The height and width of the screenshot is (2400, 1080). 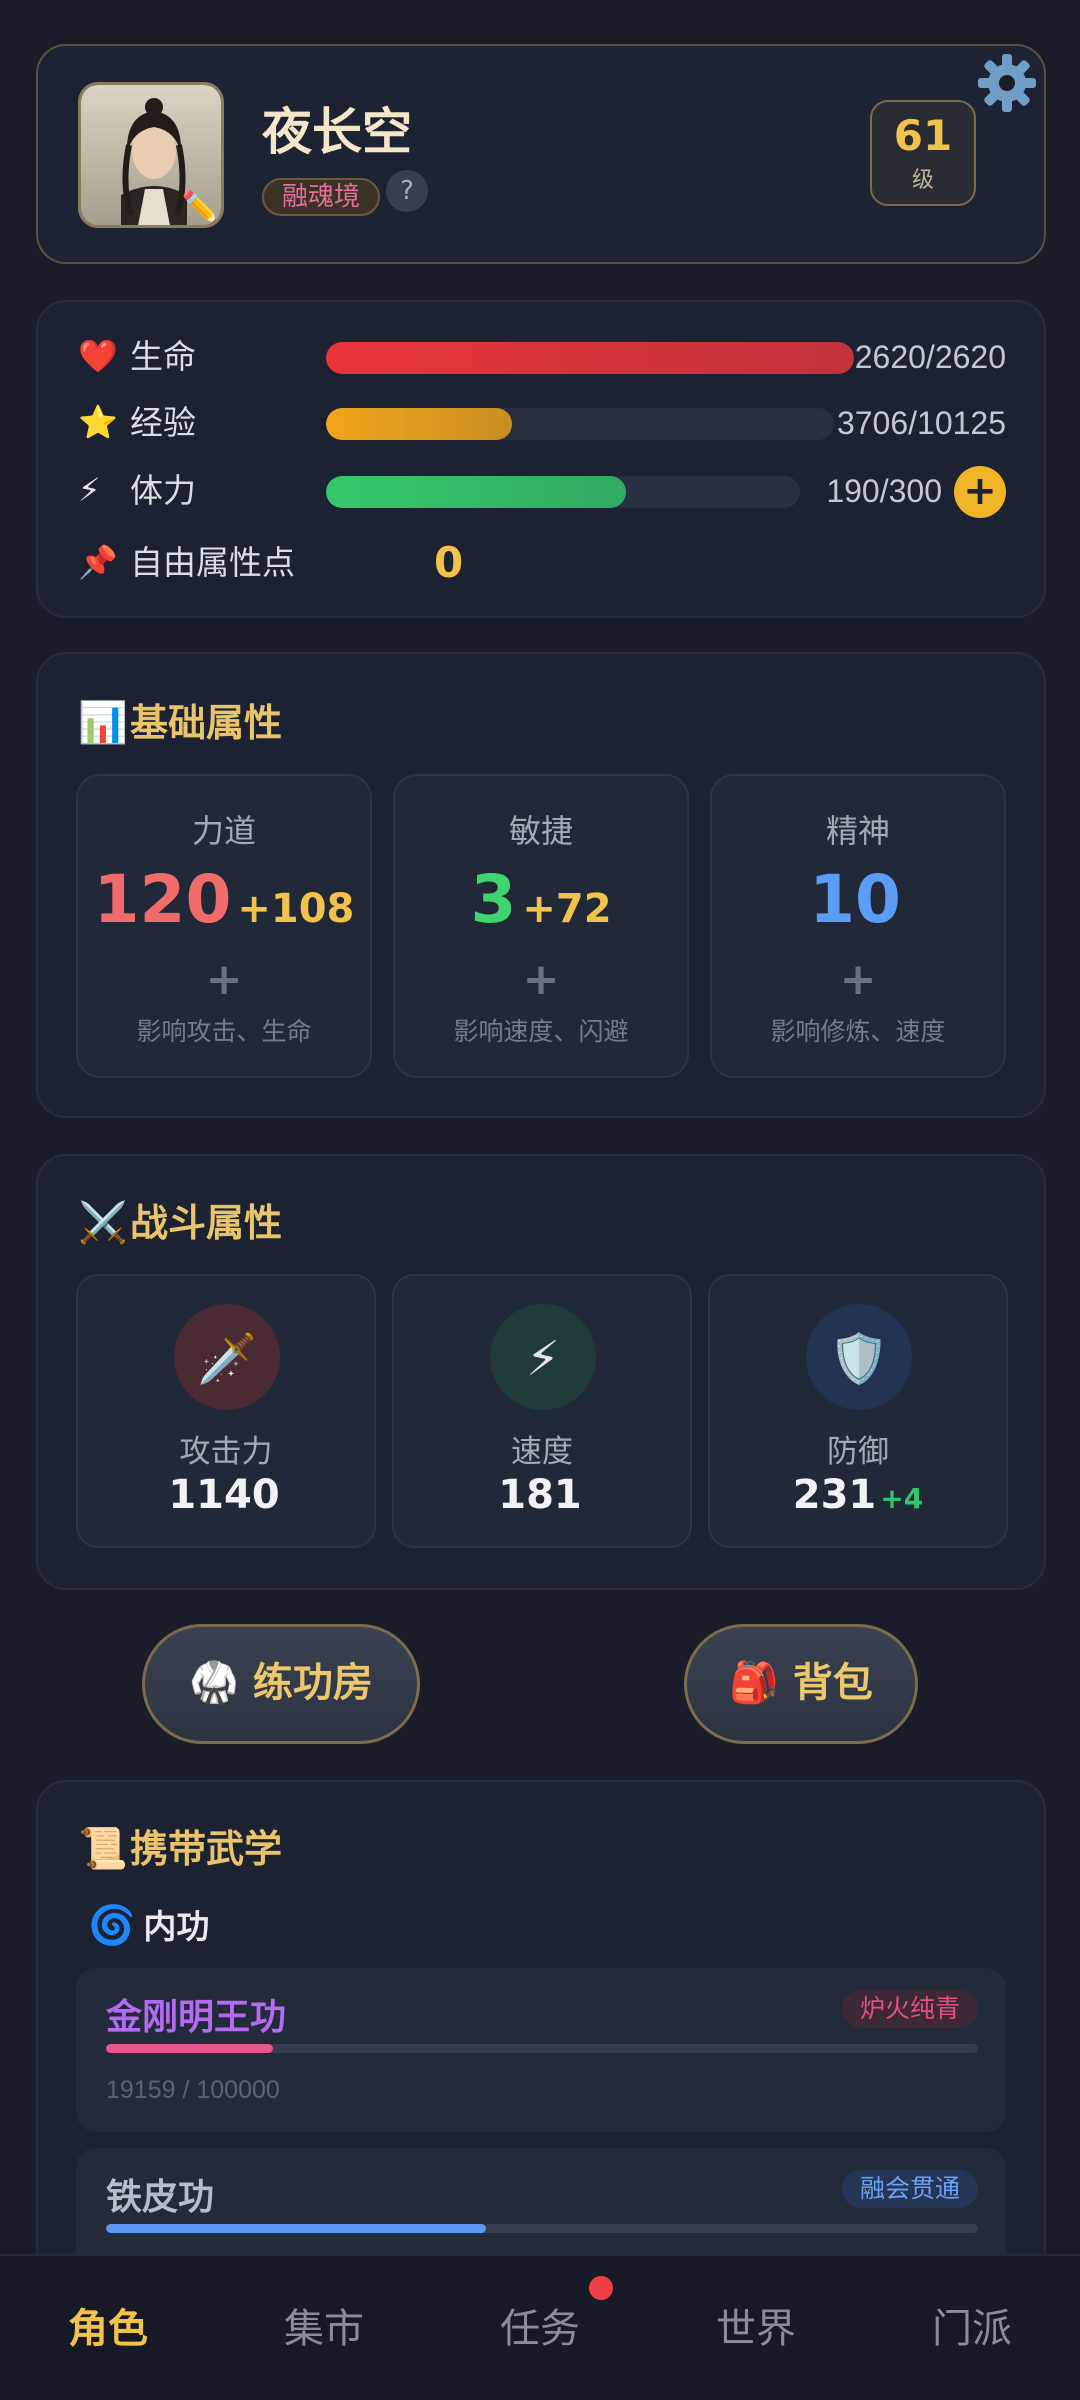 I want to click on nav-tasks: 任务, so click(x=540, y=2328).